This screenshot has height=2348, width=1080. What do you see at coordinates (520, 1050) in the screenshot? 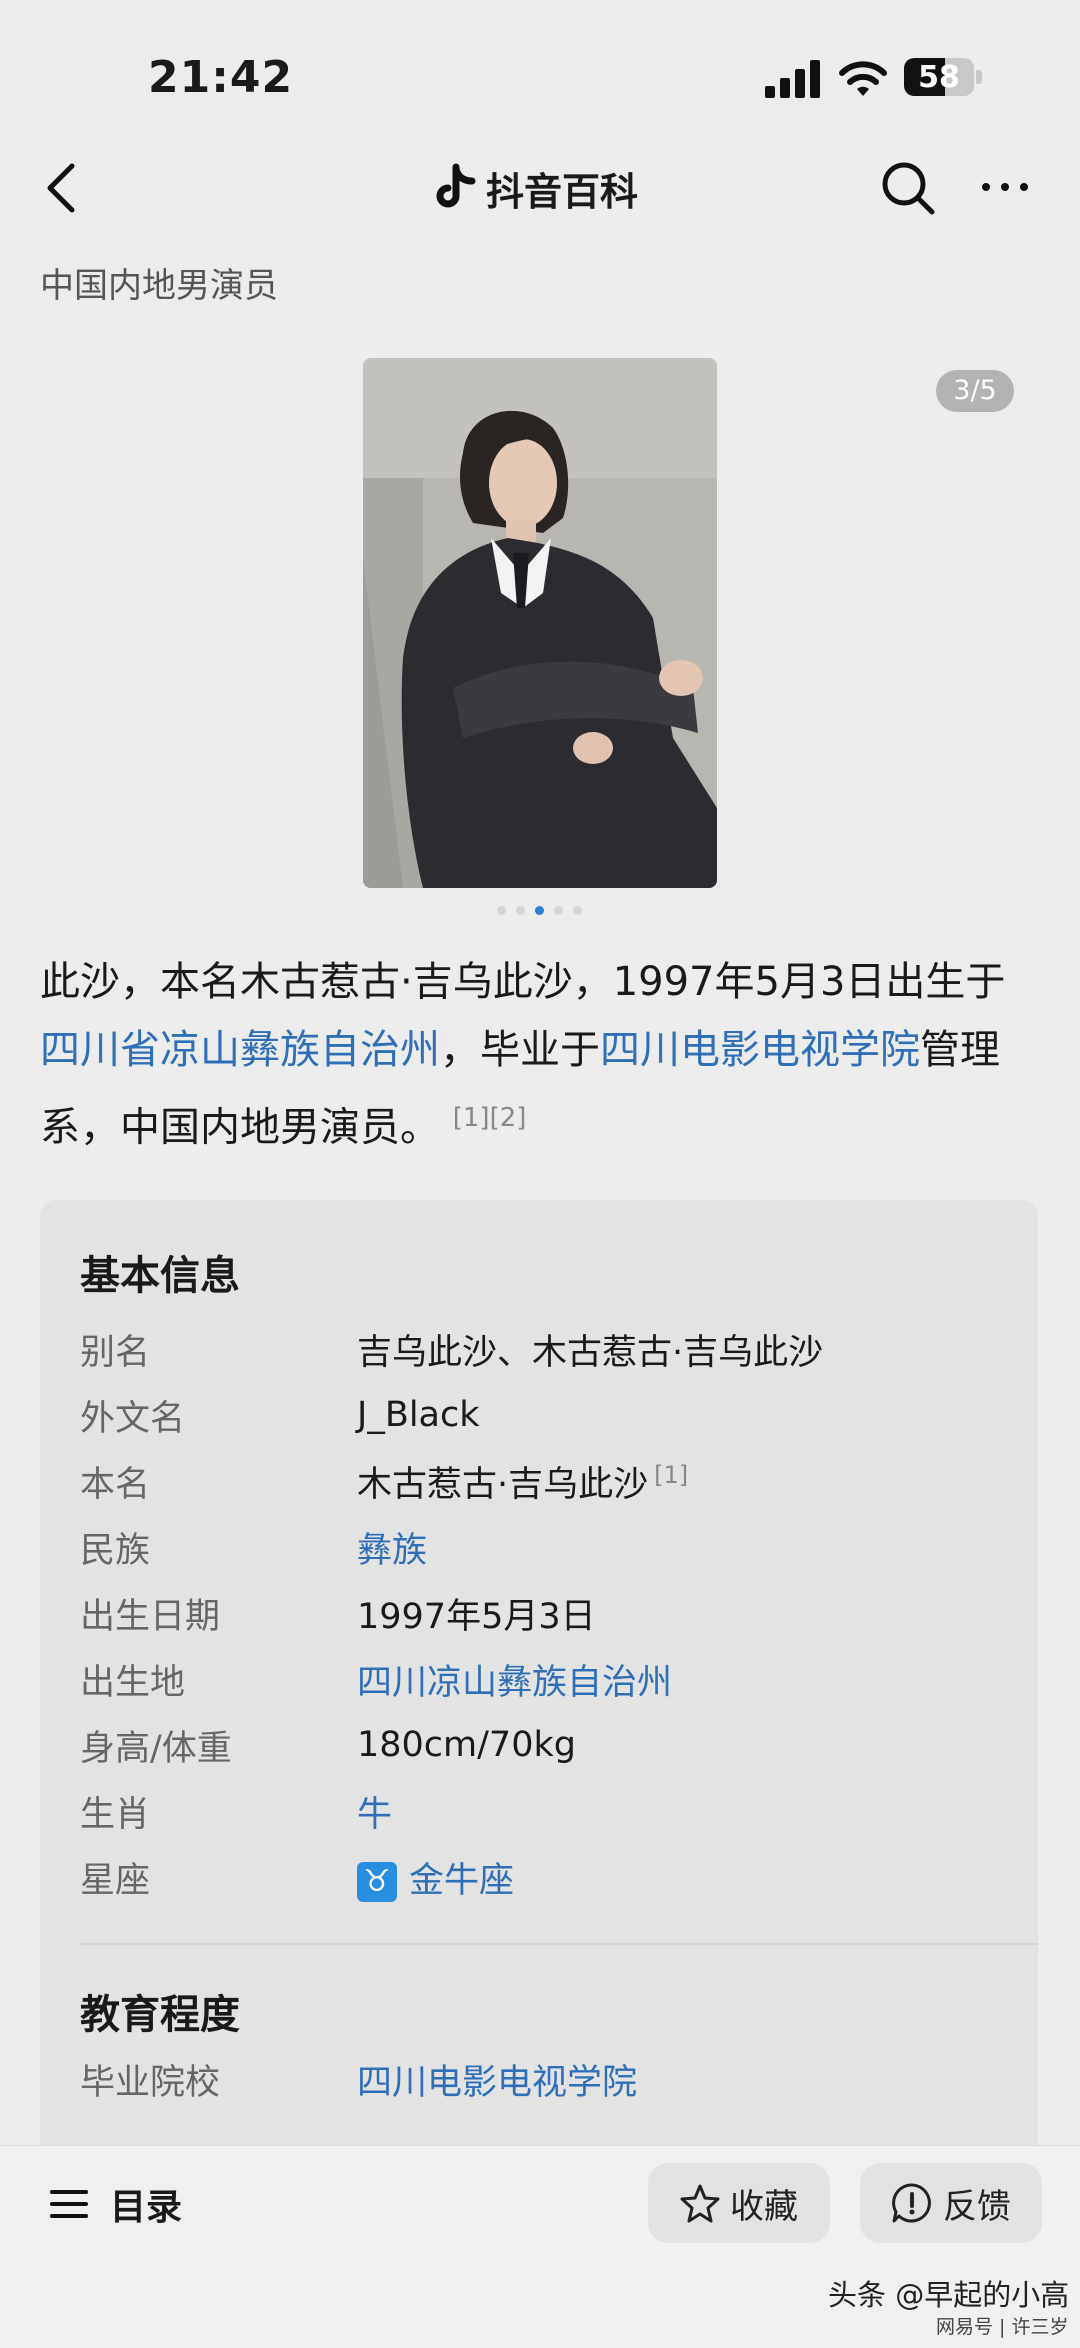
I see `intro-text-2: ，毕业于` at bounding box center [520, 1050].